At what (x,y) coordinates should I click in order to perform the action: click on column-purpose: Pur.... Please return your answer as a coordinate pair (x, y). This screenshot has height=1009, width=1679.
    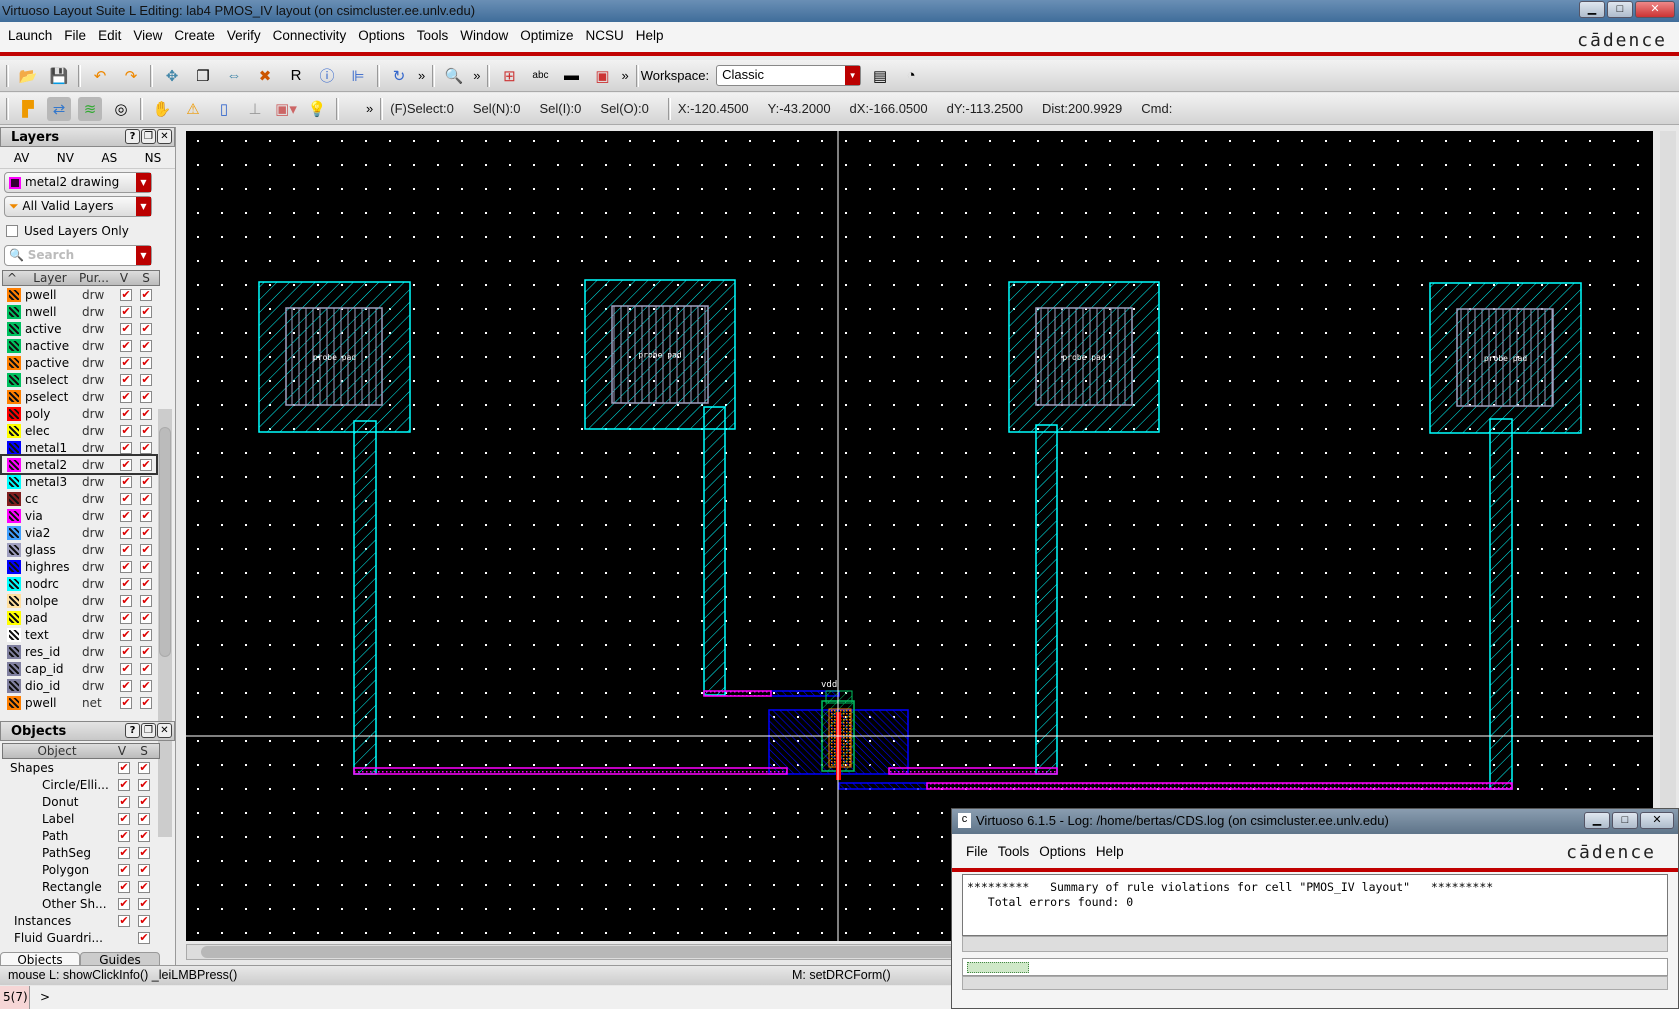
    Looking at the image, I should click on (96, 278).